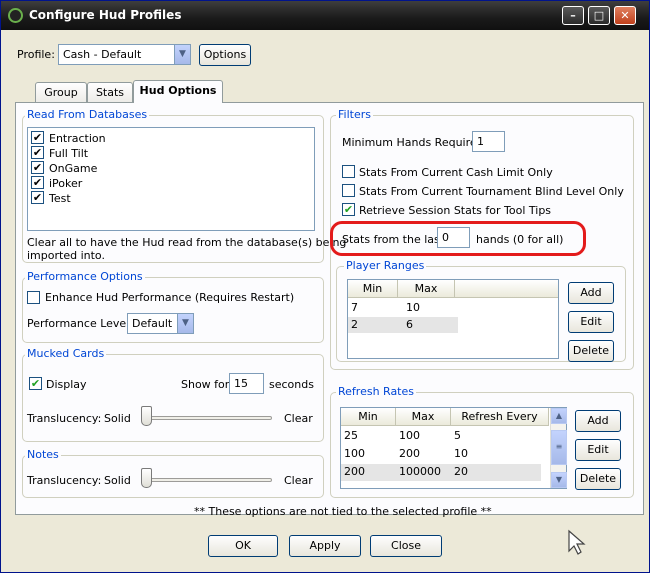  What do you see at coordinates (205, 384) in the screenshot?
I see `show-for-label: Show for` at bounding box center [205, 384].